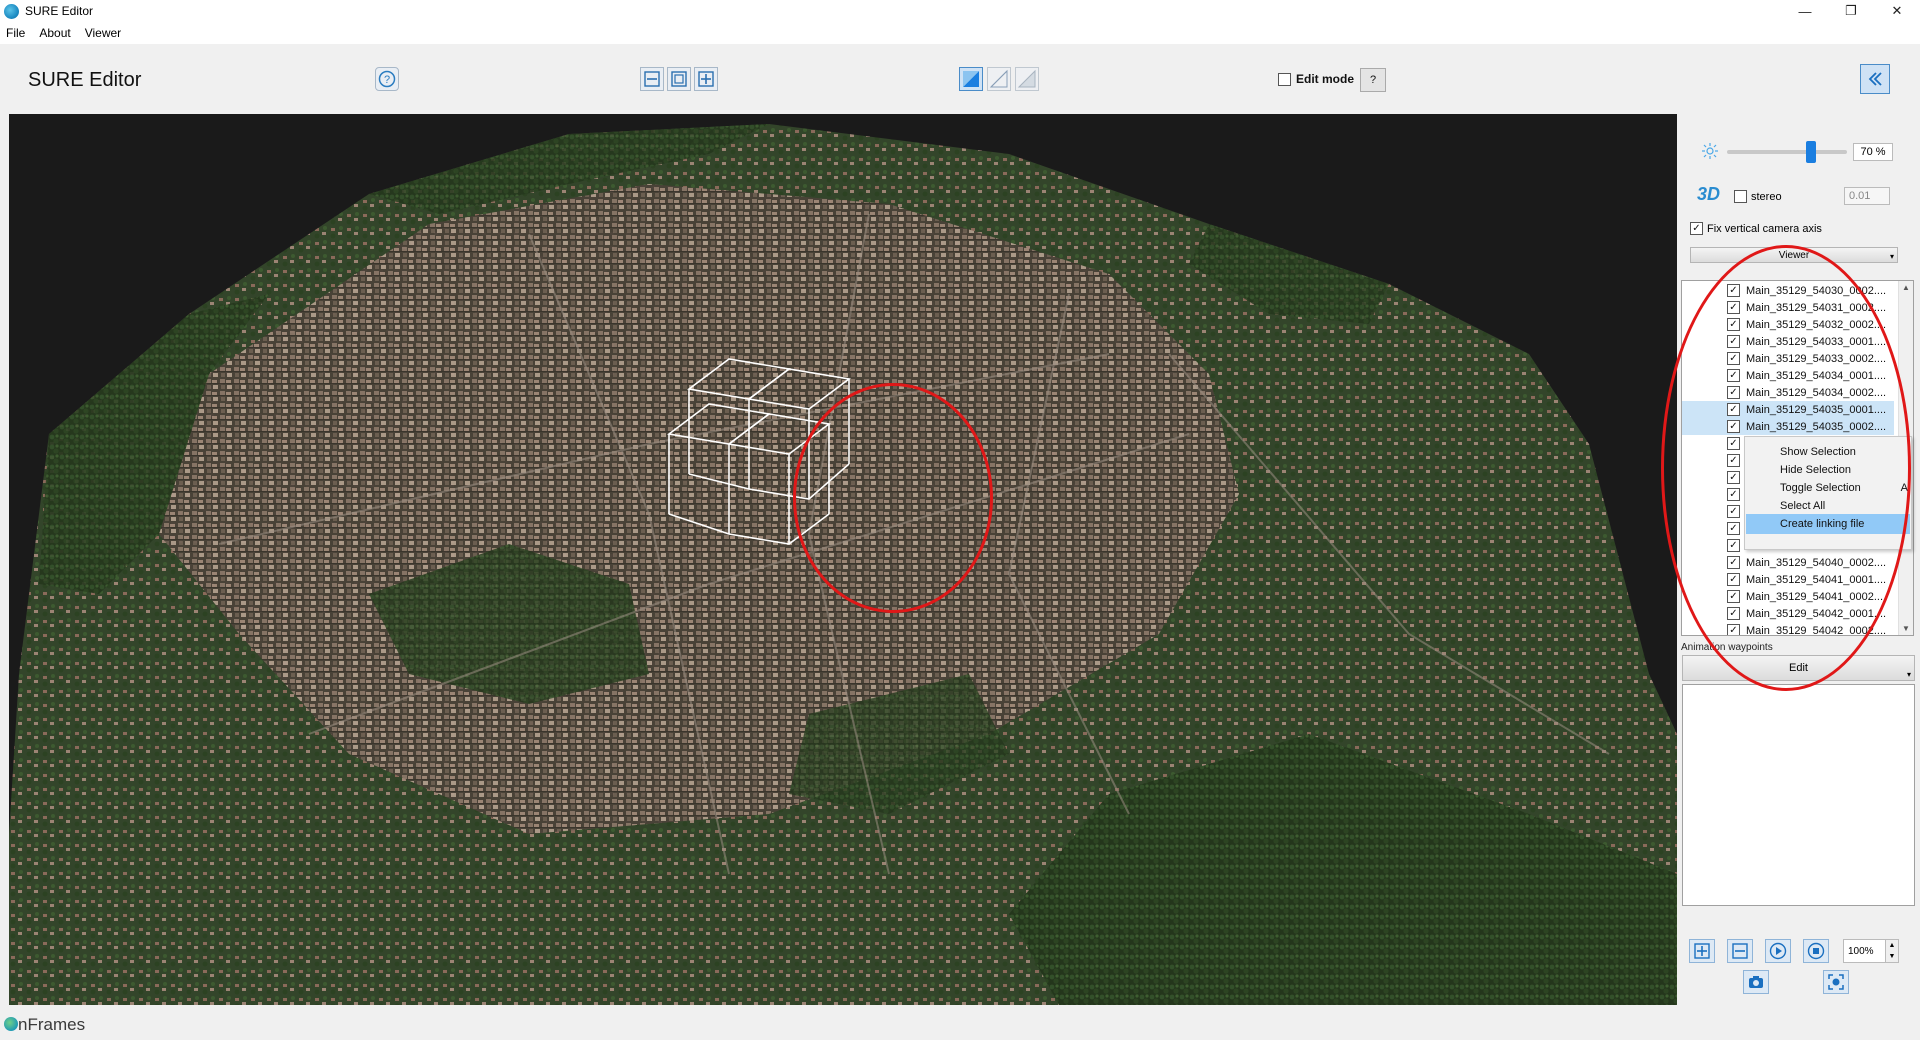 The height and width of the screenshot is (1040, 1920). What do you see at coordinates (1892, 945) in the screenshot?
I see `spin-up-icon: ▲` at bounding box center [1892, 945].